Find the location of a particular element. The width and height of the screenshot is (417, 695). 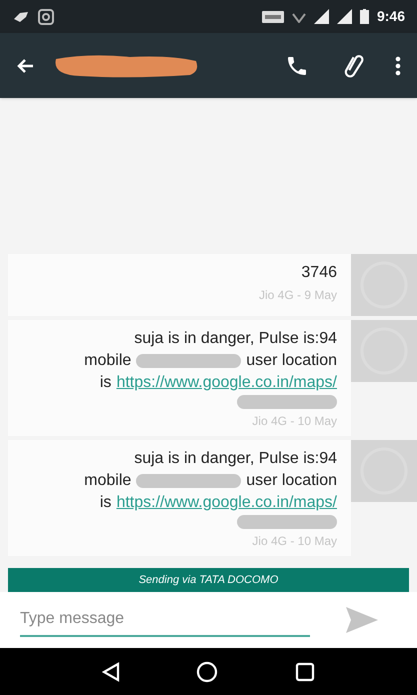

battery-icon is located at coordinates (364, 16).